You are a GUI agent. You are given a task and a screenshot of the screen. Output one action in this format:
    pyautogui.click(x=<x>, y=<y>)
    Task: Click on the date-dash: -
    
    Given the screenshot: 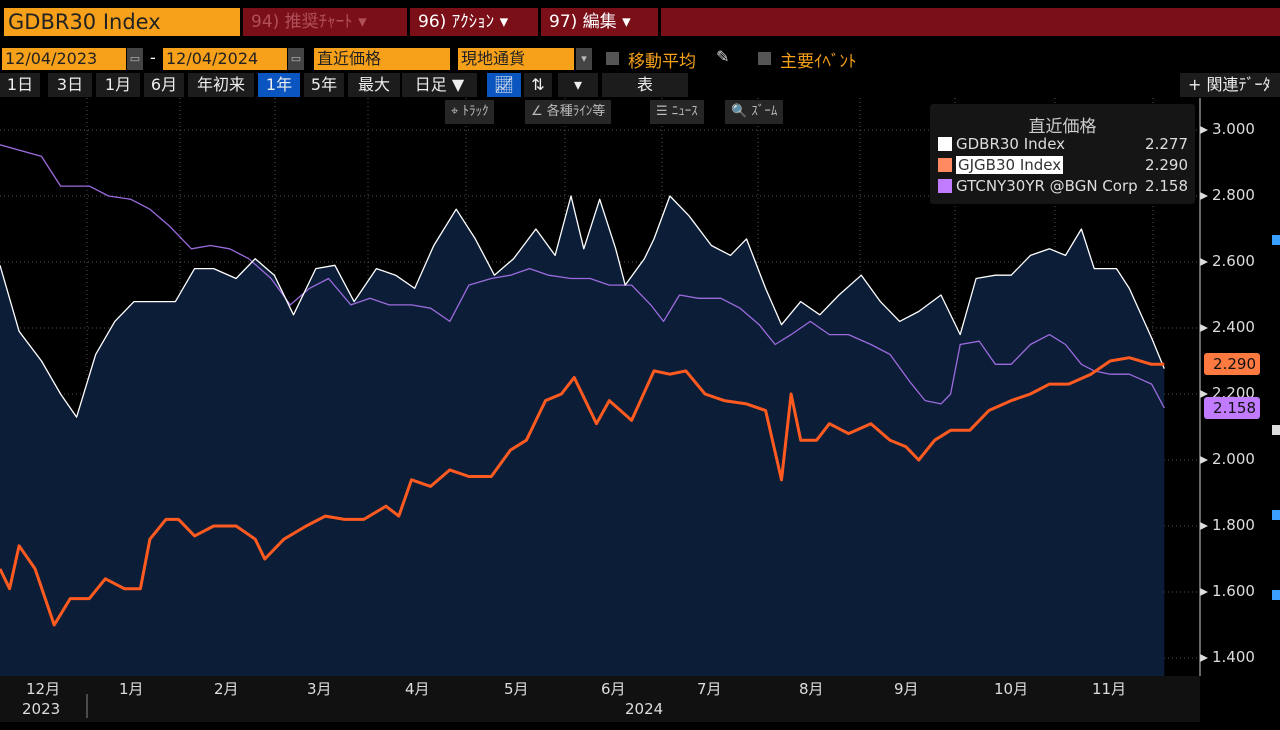 What is the action you would take?
    pyautogui.click(x=153, y=57)
    